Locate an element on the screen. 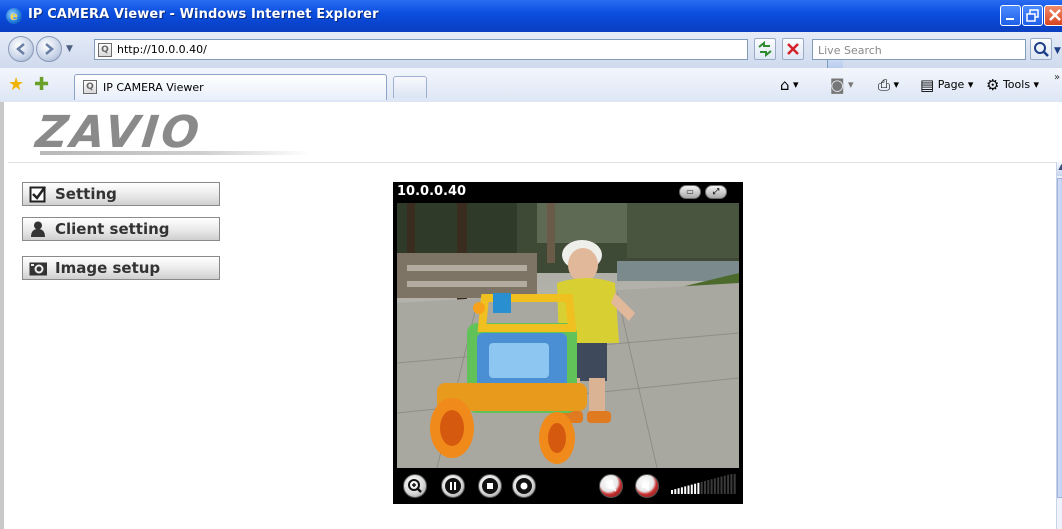  forward-button is located at coordinates (49, 49).